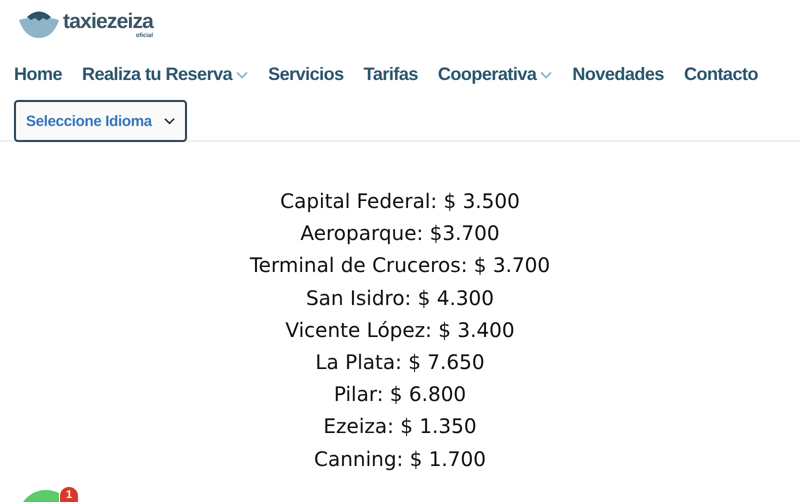 Image resolution: width=800 pixels, height=502 pixels. I want to click on nav-link: Tarifas, so click(391, 74).